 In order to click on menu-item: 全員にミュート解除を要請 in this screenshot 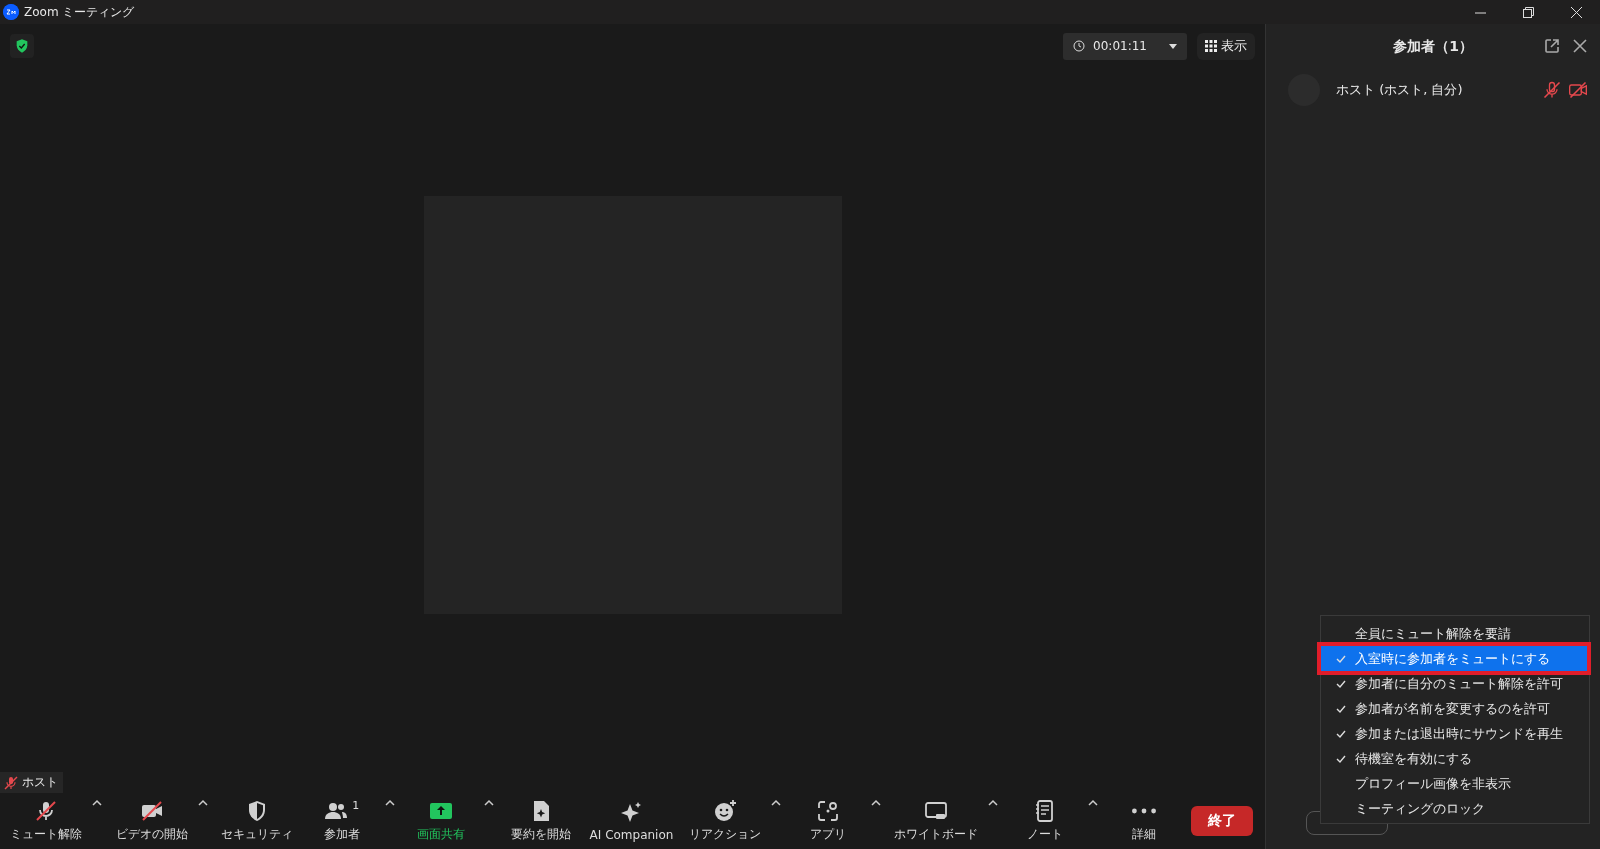, I will do `click(1455, 633)`.